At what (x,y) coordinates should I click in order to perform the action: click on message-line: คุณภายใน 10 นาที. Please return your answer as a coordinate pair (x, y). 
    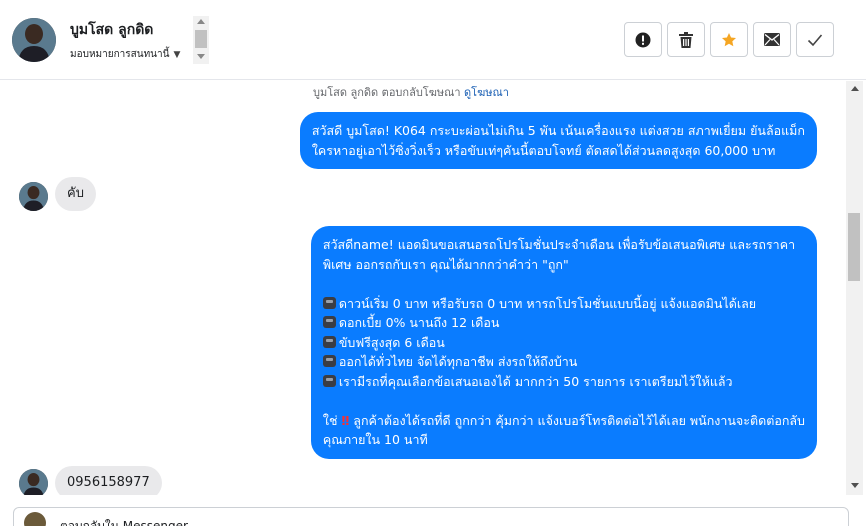
    Looking at the image, I should click on (375, 439).